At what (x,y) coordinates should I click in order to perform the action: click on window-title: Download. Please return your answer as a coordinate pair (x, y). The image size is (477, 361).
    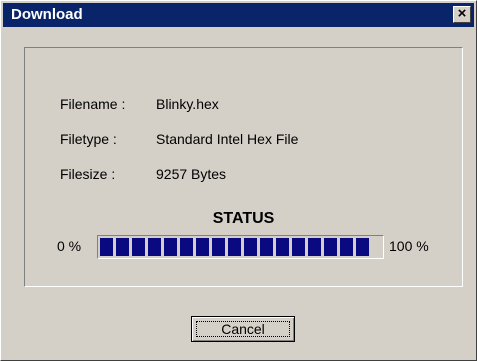
    Looking at the image, I should click on (47, 14).